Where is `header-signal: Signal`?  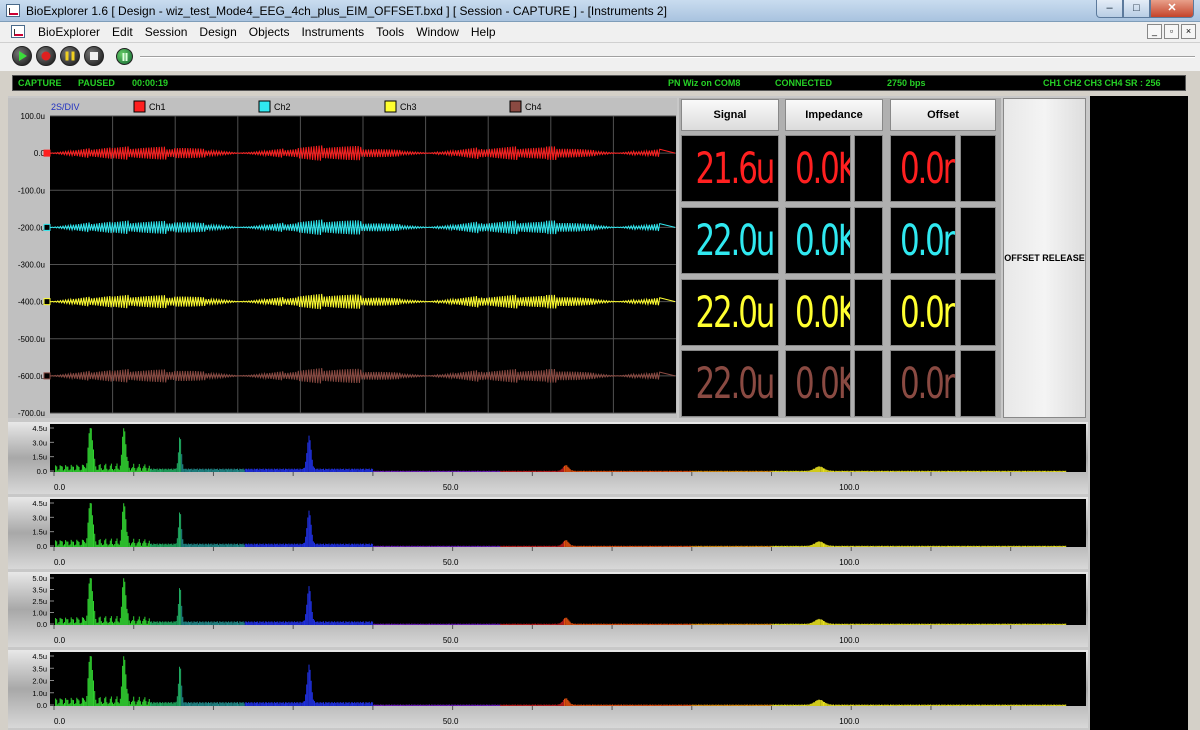 header-signal: Signal is located at coordinates (730, 115).